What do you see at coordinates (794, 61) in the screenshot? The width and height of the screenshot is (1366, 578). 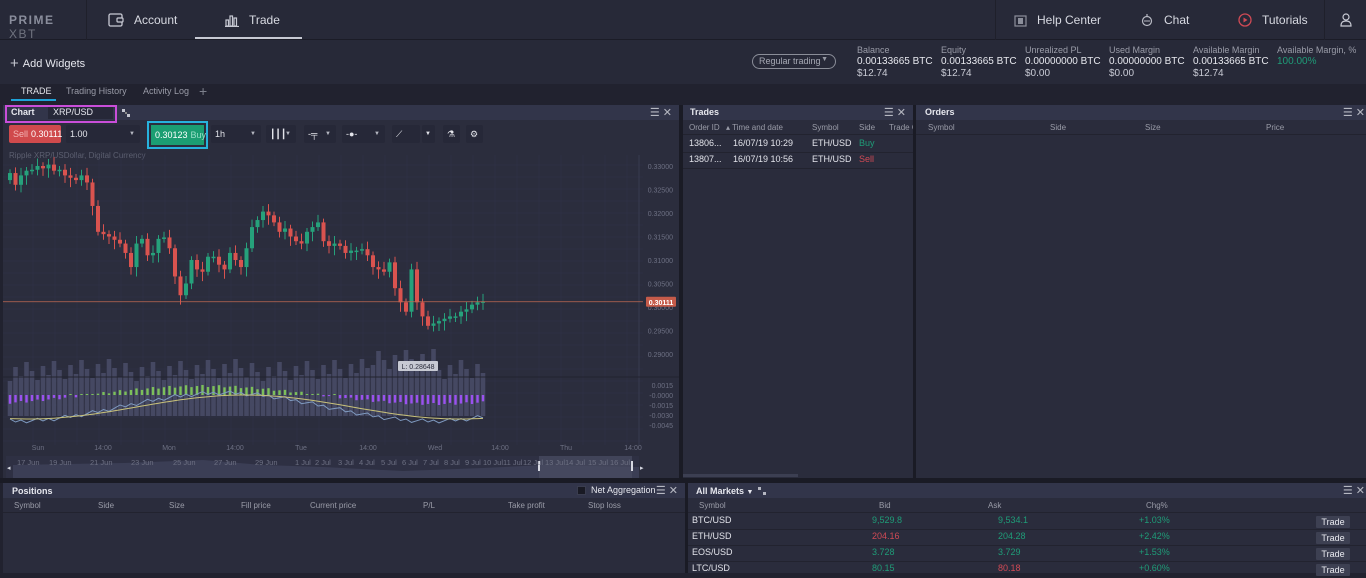 I see `trading-mode-select: Regular trading ▼` at bounding box center [794, 61].